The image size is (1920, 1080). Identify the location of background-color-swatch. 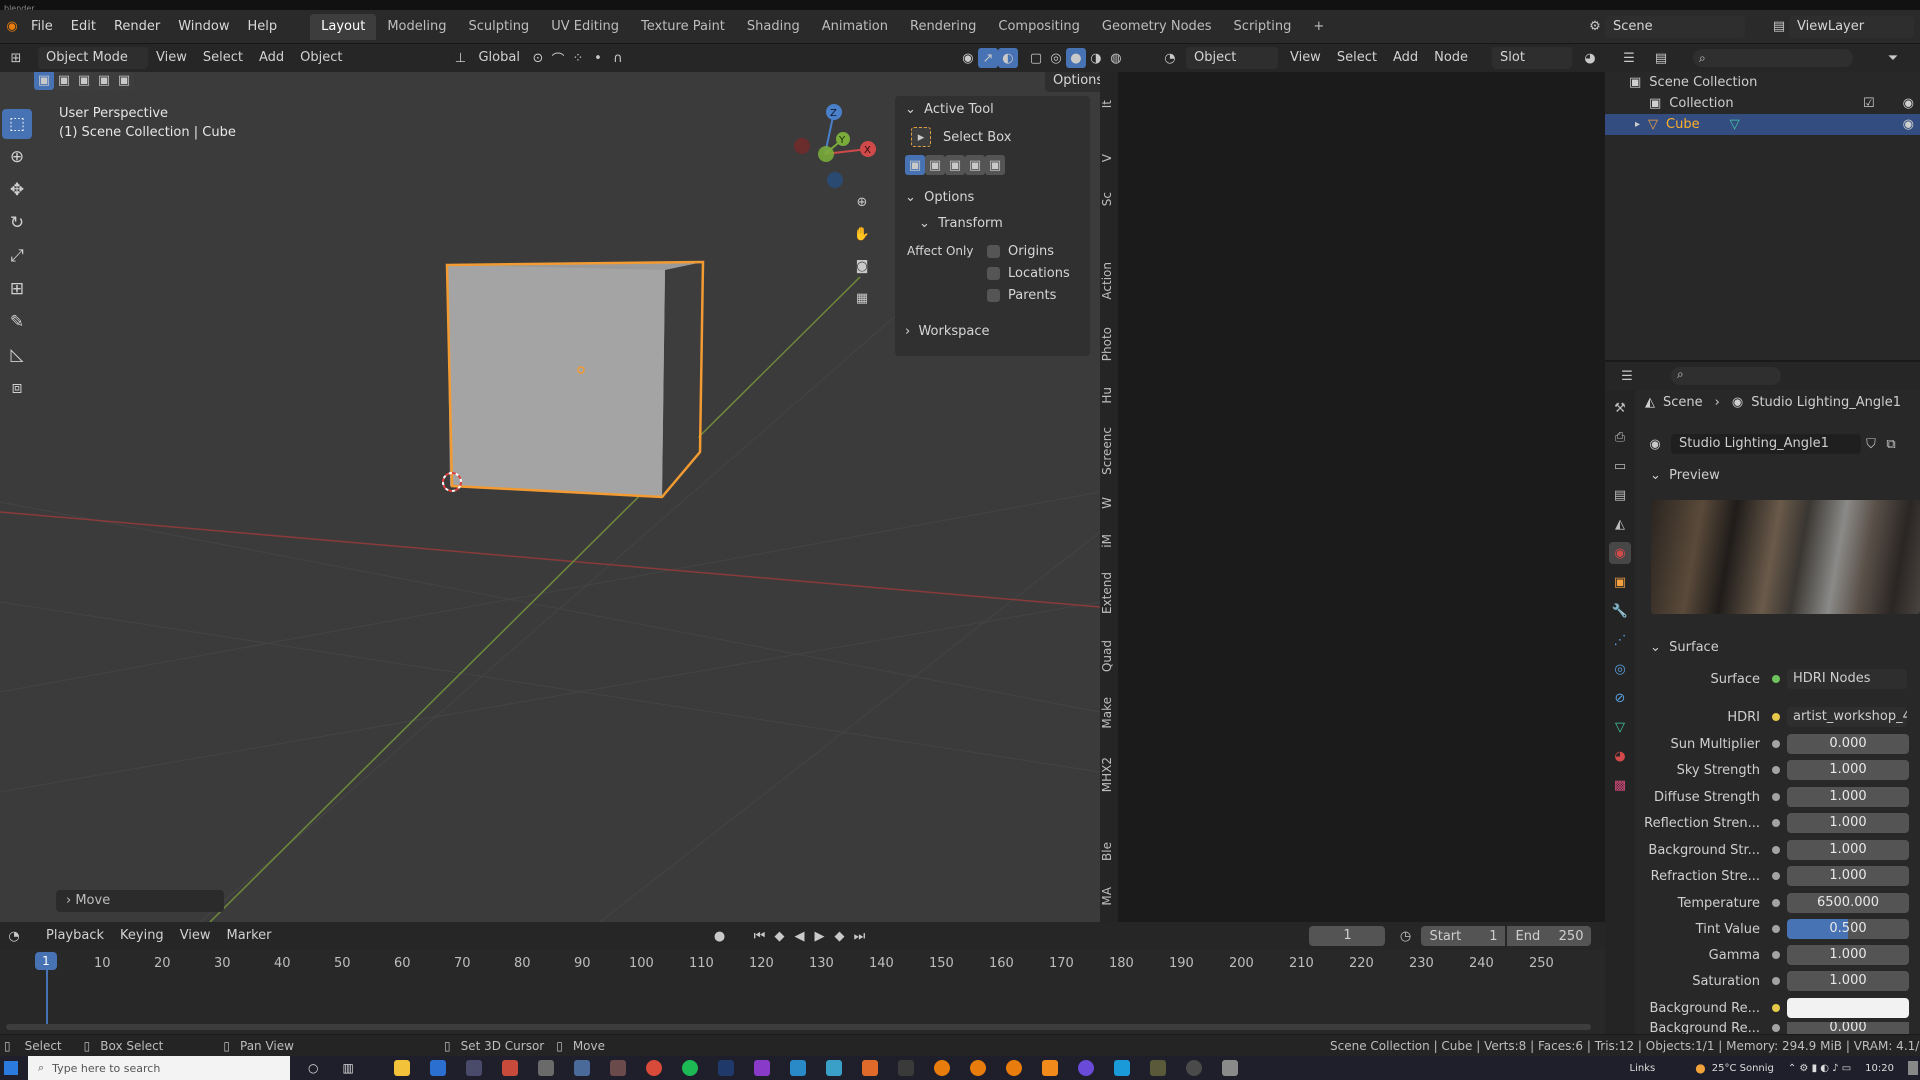
(1848, 1008).